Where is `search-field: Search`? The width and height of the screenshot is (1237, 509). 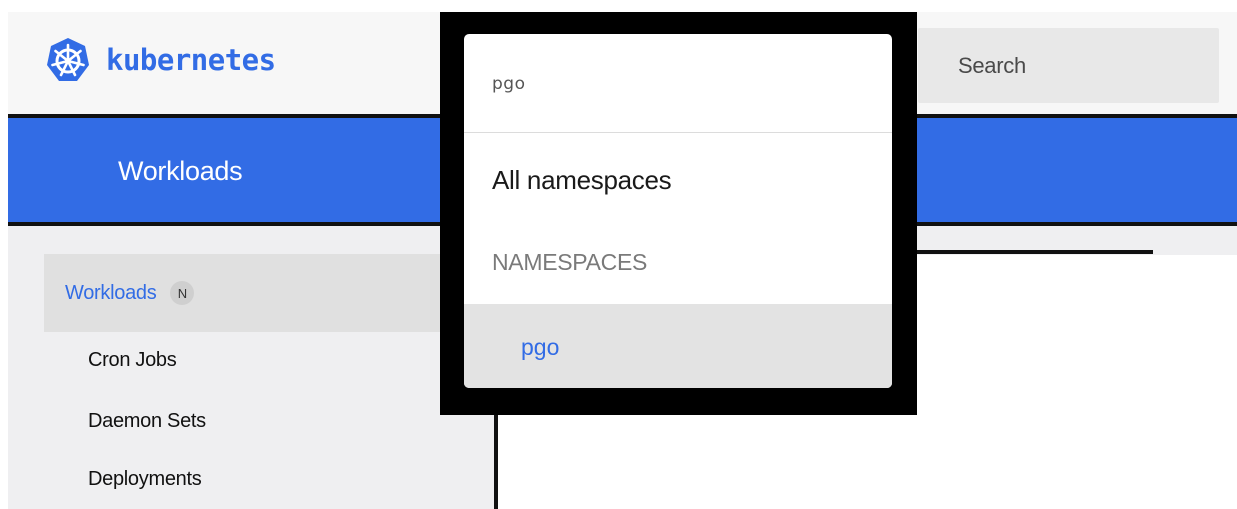
search-field: Search is located at coordinates (1068, 65).